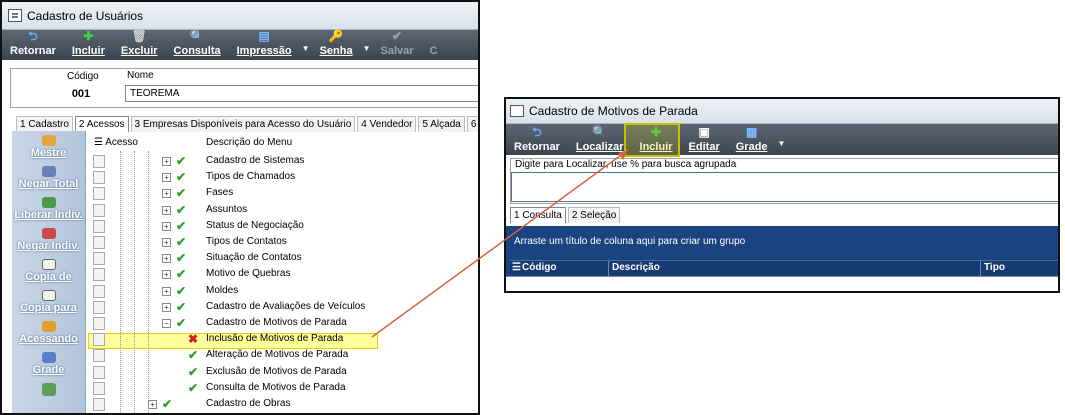 This screenshot has height=415, width=1065. I want to click on annotation-arrow-line, so click(500, 243).